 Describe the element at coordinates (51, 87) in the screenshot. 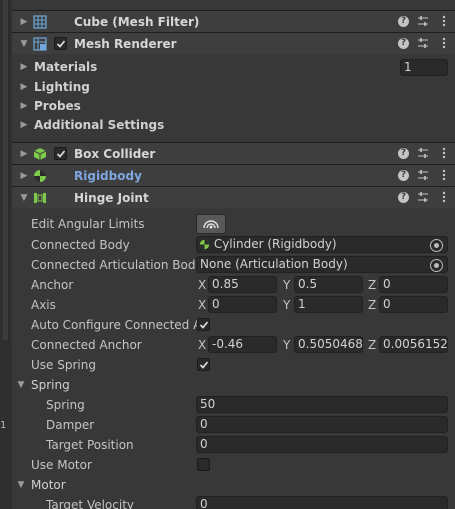

I see `foldout-lighting: ▶ Lighting` at that location.